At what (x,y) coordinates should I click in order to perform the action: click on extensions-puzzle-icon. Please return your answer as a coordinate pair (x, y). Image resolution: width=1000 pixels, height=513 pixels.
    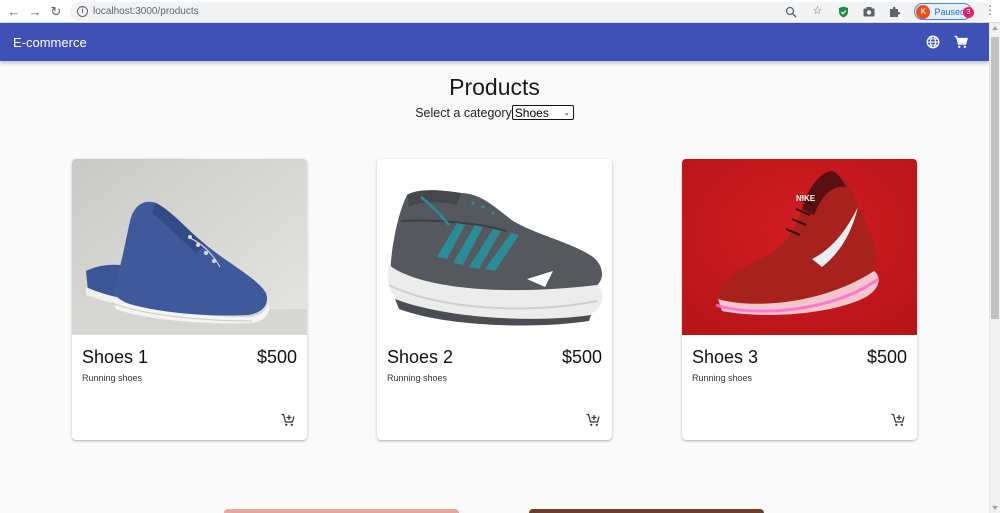
    Looking at the image, I should click on (895, 12).